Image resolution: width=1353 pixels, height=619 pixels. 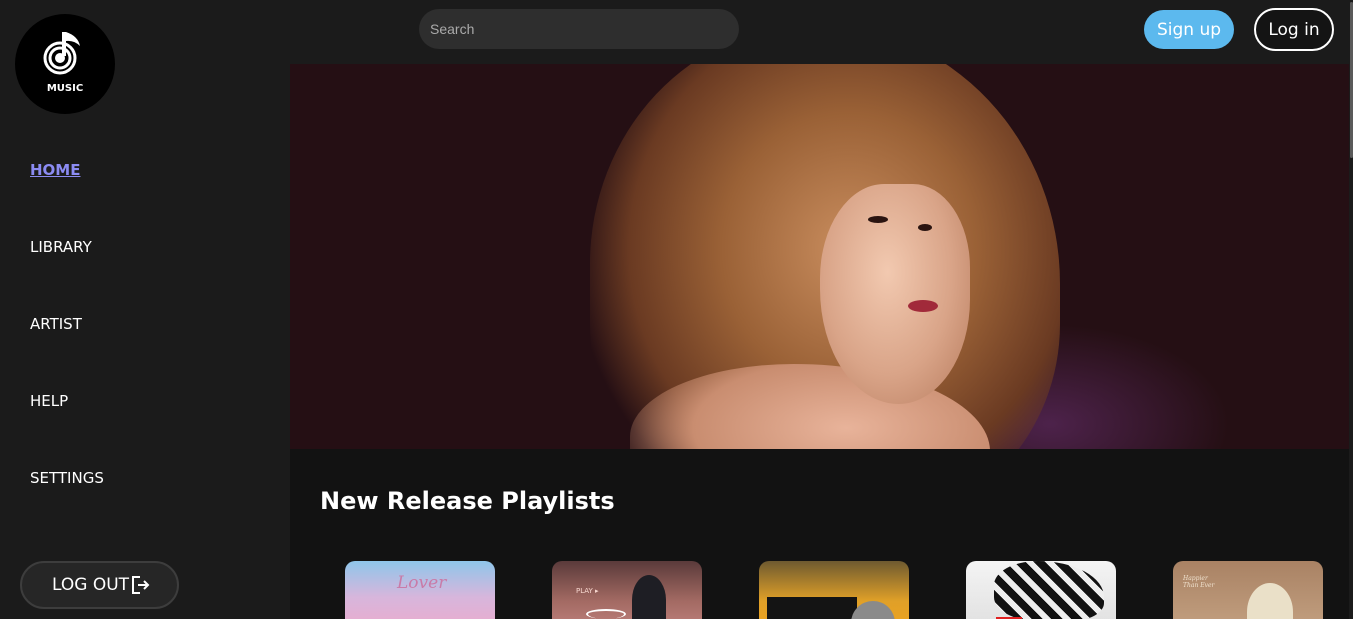 What do you see at coordinates (55, 170) in the screenshot?
I see `sidebar-item-home: HOME` at bounding box center [55, 170].